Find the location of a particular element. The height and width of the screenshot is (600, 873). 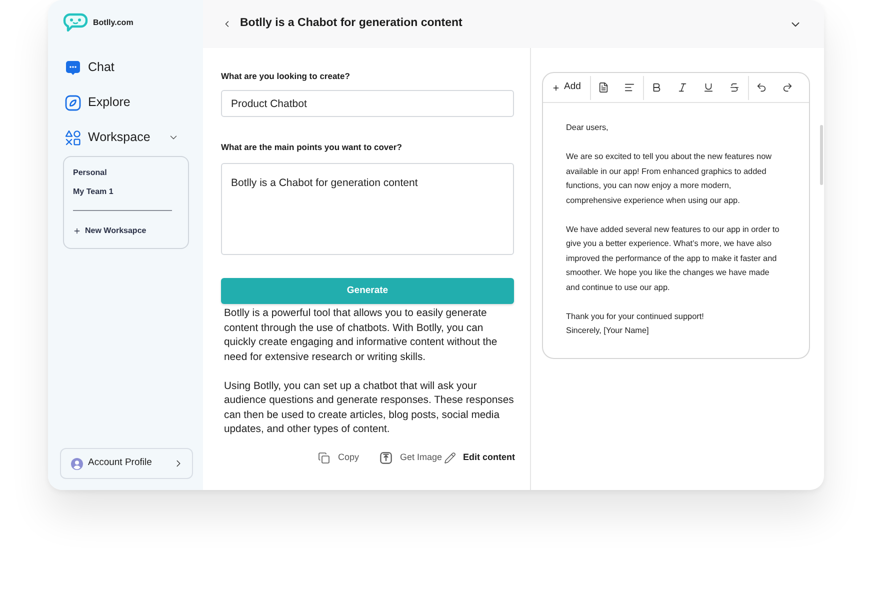

copy-icon is located at coordinates (324, 458).